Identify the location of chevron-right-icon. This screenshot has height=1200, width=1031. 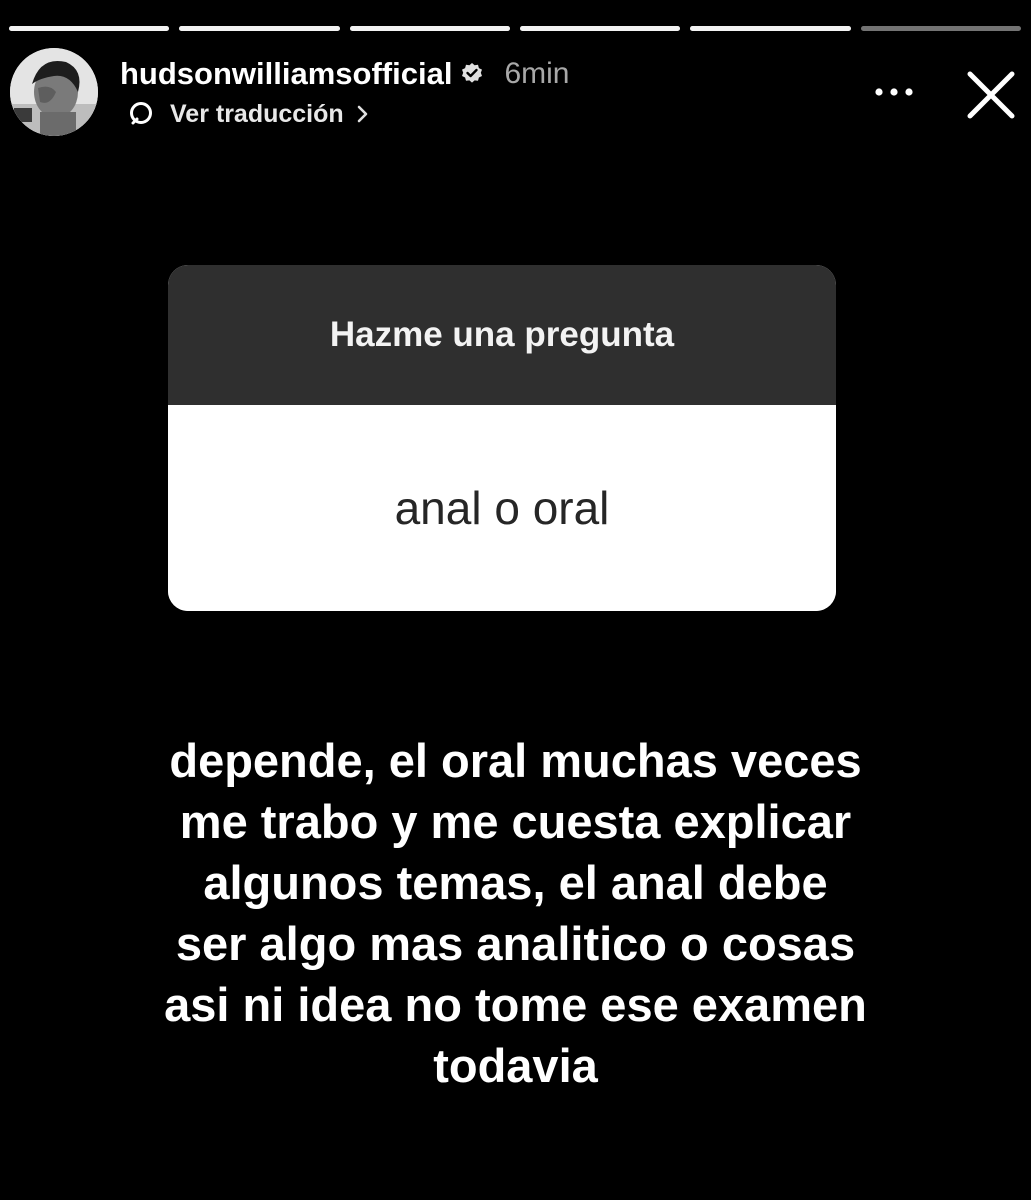
(363, 114).